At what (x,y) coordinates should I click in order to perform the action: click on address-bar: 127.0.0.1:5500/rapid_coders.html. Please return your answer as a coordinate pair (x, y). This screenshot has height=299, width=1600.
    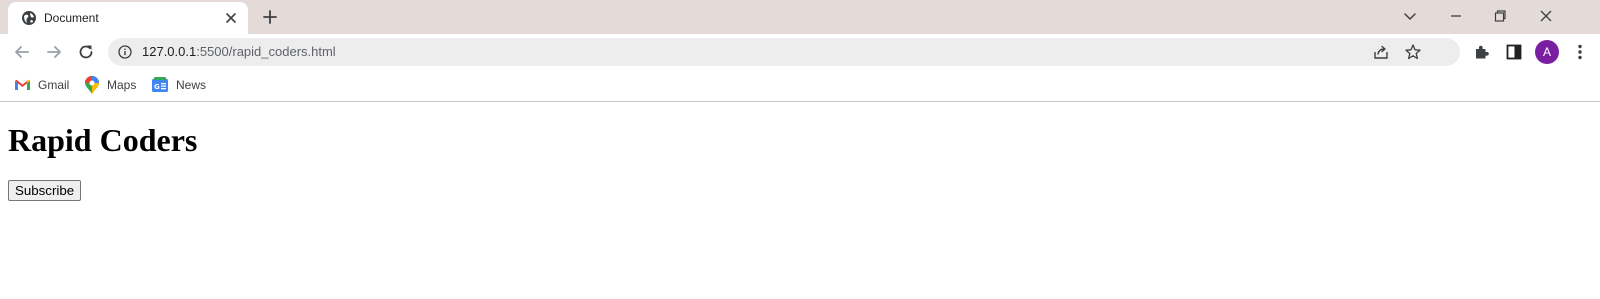
    Looking at the image, I should click on (784, 52).